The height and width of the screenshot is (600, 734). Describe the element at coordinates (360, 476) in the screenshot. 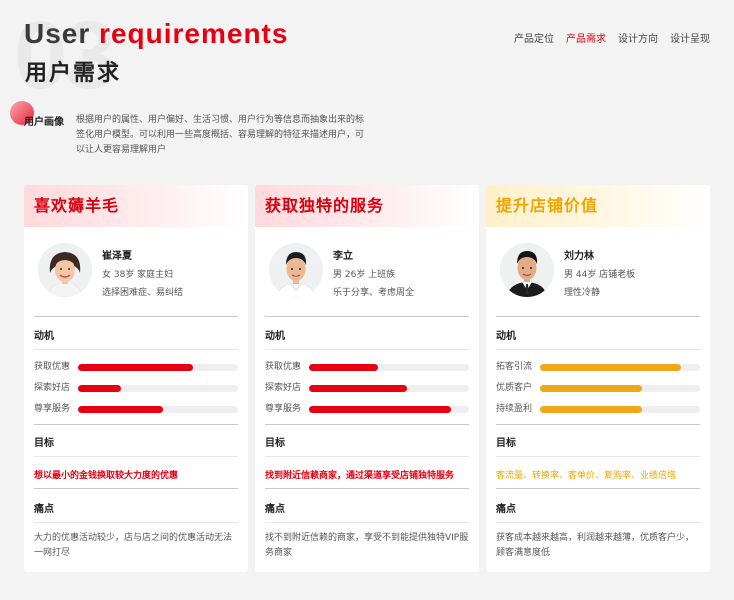

I see `goal-text: 找到附近信赖商家，通过渠道享受店铺独特服务` at that location.